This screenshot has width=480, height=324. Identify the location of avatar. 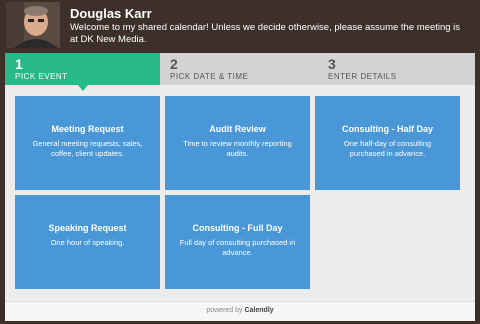
(33, 25).